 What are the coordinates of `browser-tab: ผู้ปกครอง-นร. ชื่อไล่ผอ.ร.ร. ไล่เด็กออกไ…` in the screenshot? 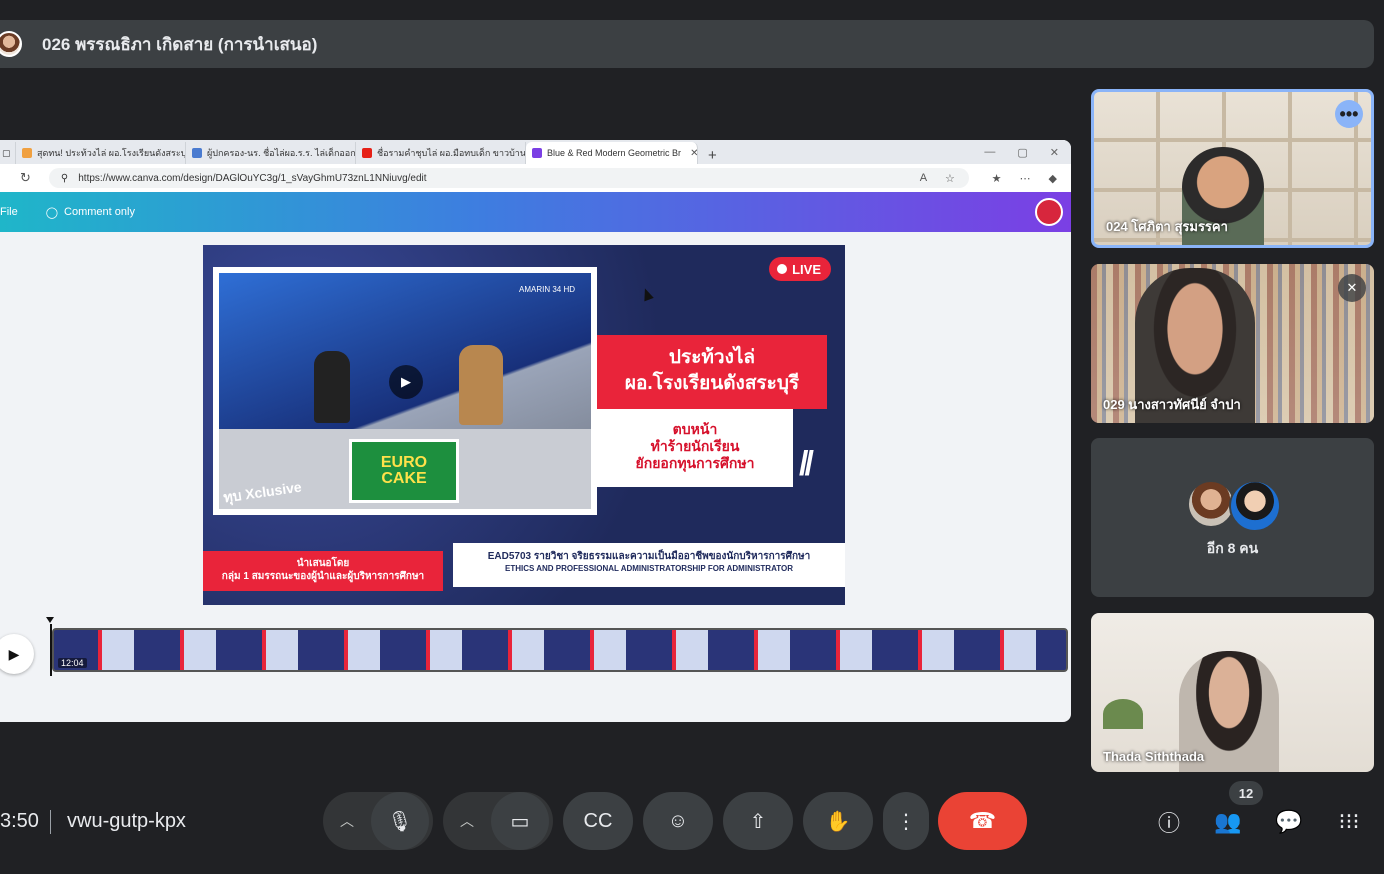 It's located at (271, 153).